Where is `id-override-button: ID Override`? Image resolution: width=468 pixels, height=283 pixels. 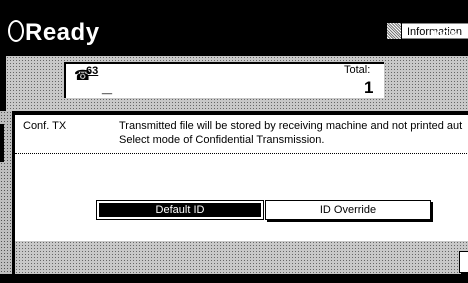
id-override-button: ID Override is located at coordinates (348, 210).